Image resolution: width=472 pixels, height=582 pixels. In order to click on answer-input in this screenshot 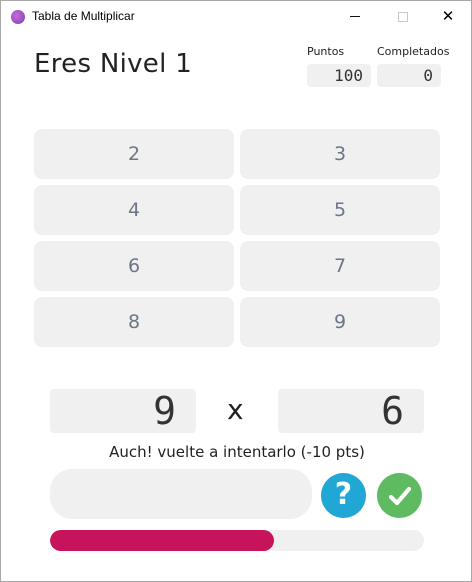, I will do `click(181, 494)`.